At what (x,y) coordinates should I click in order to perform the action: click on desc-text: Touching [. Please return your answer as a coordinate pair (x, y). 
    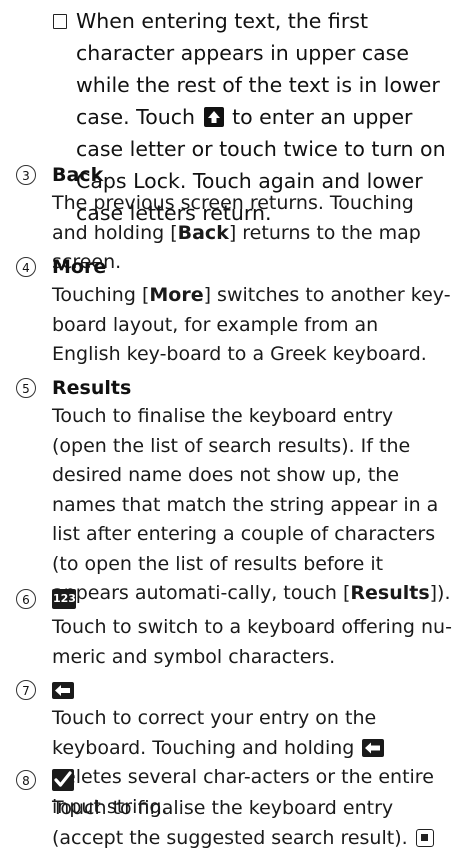
    Looking at the image, I should click on (101, 295).